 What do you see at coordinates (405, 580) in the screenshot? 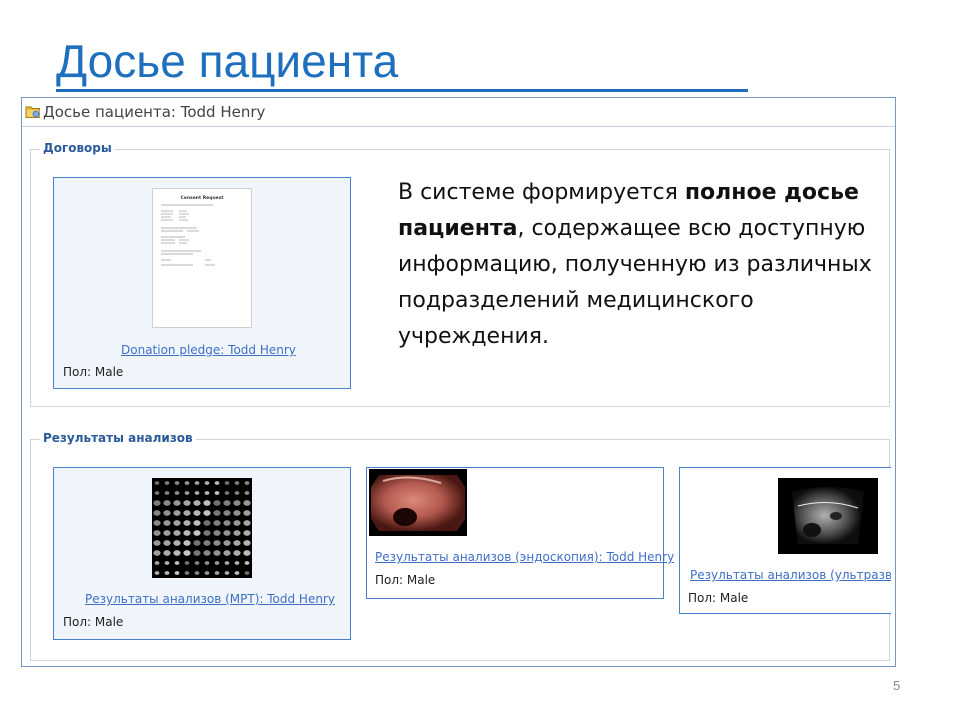
I see `endoscopy-result-gender: Пол: Male` at bounding box center [405, 580].